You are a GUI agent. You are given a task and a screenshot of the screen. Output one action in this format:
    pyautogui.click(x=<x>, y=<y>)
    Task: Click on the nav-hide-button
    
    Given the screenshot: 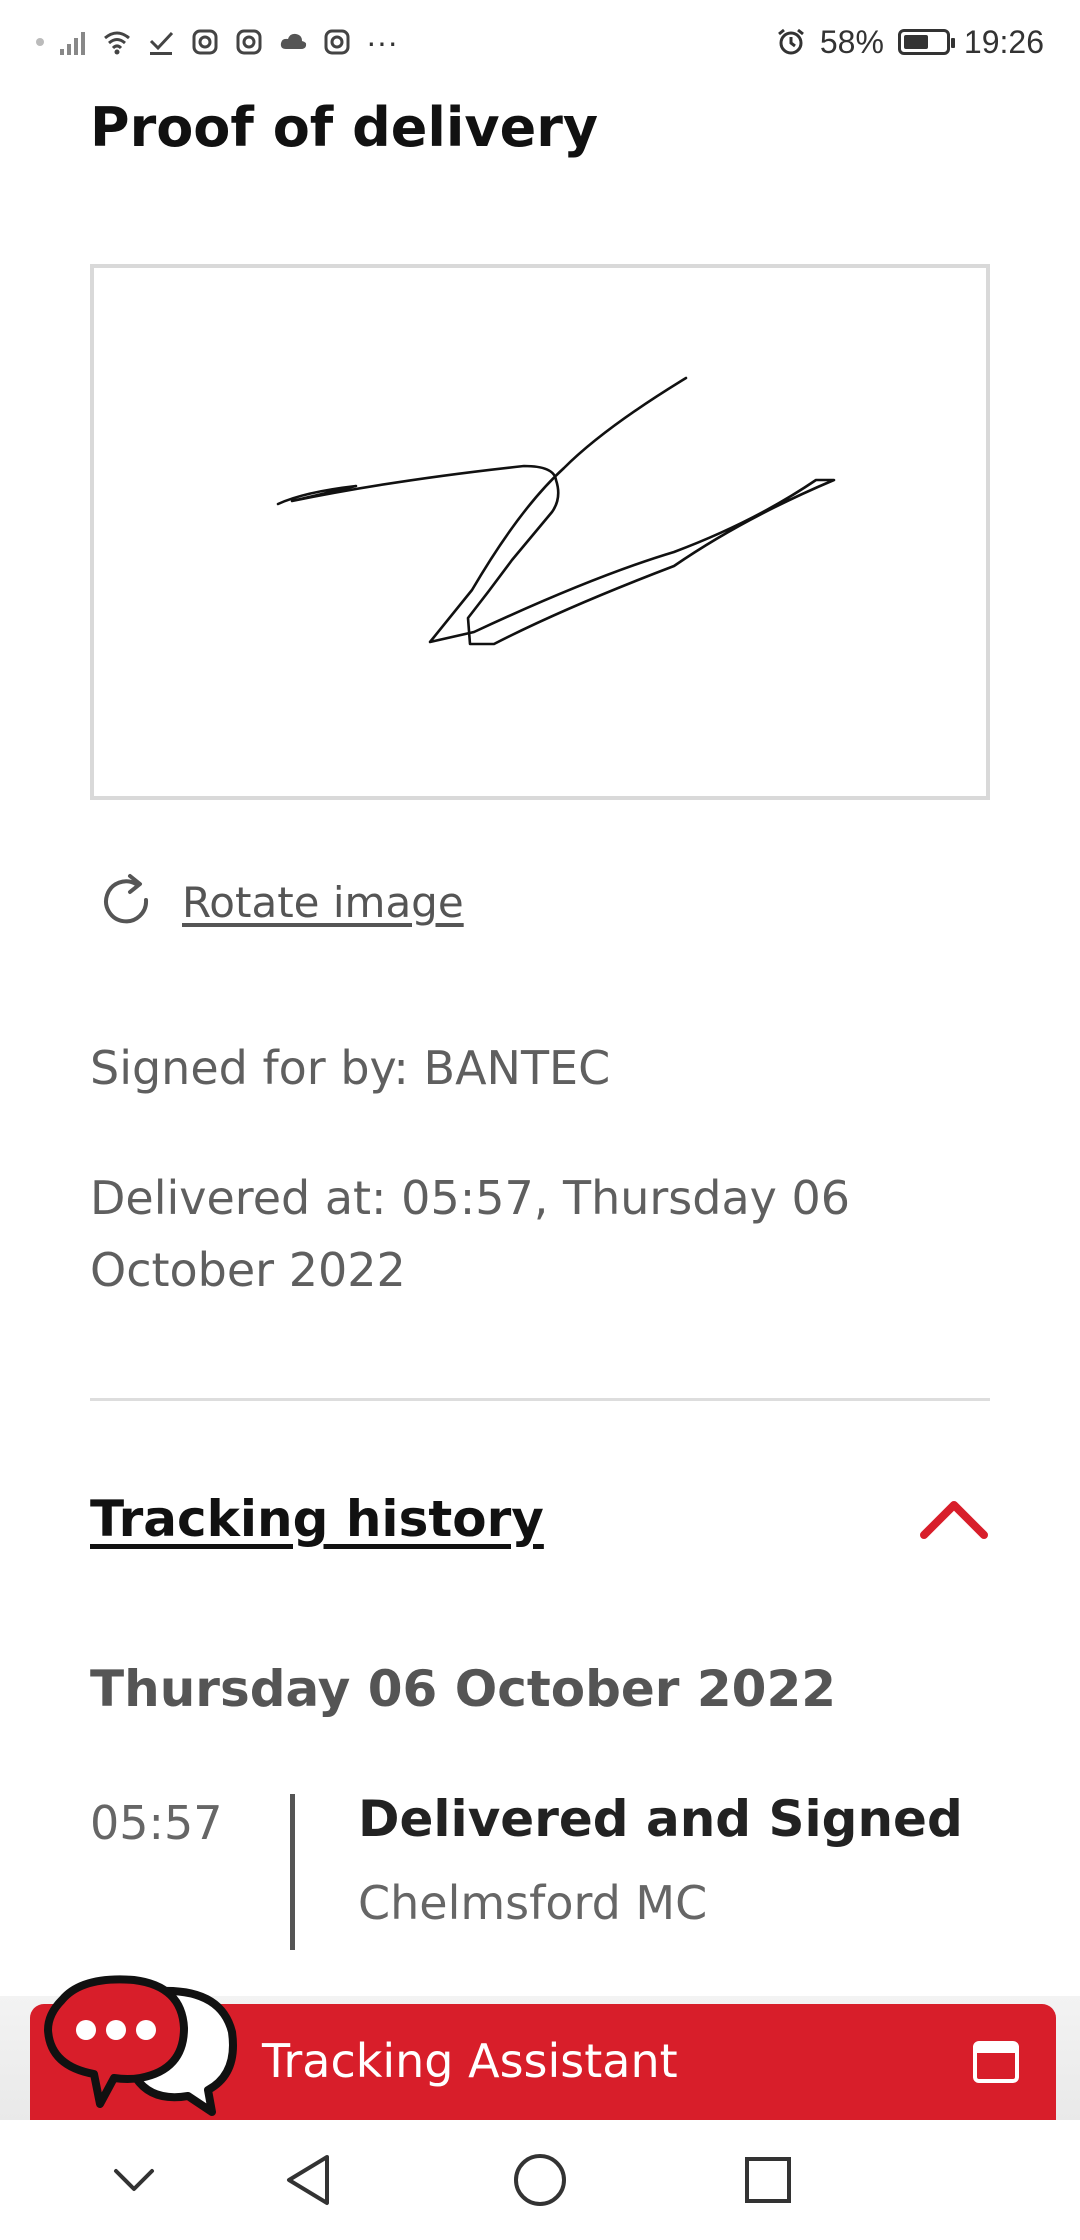 What is the action you would take?
    pyautogui.click(x=134, y=2180)
    